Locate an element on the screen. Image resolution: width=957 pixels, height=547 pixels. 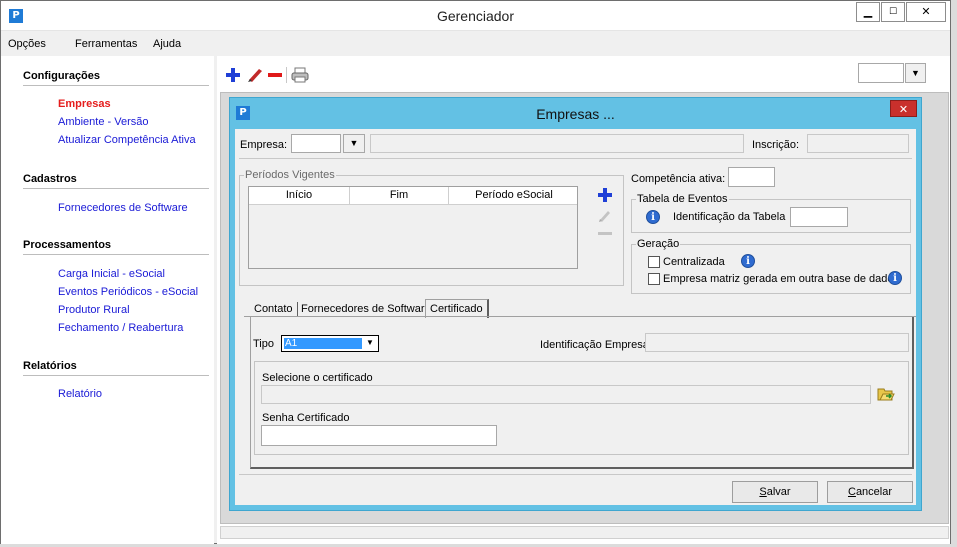
sidebar-item-fornecedores: Fornecedores de Software is located at coordinates (123, 208).